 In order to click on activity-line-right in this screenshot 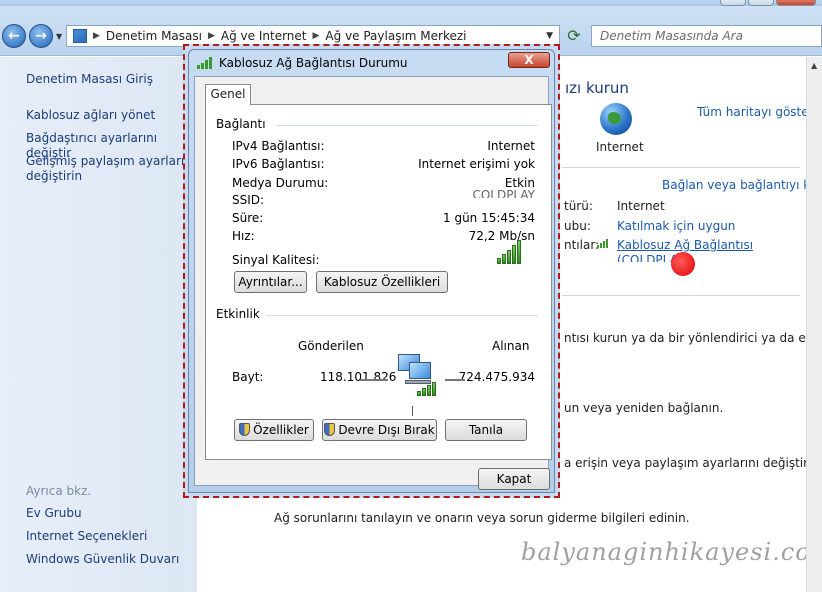, I will do `click(455, 380)`.